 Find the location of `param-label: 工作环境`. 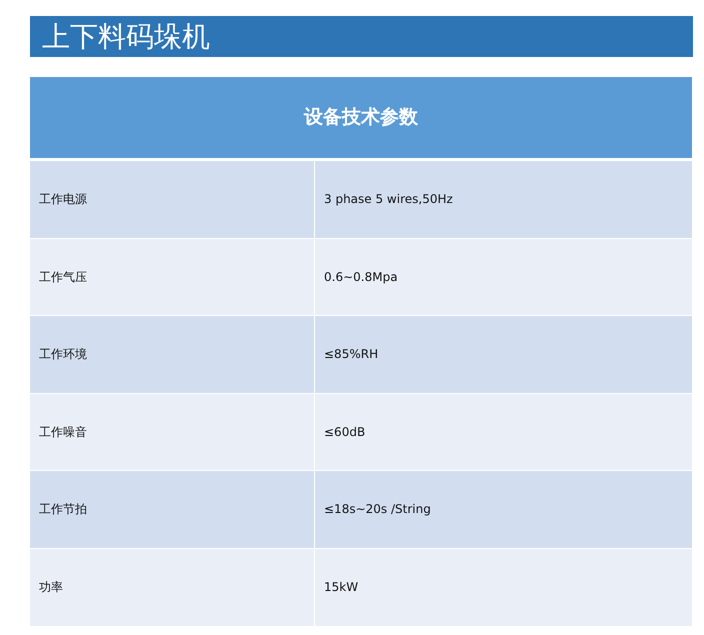

param-label: 工作环境 is located at coordinates (63, 355).